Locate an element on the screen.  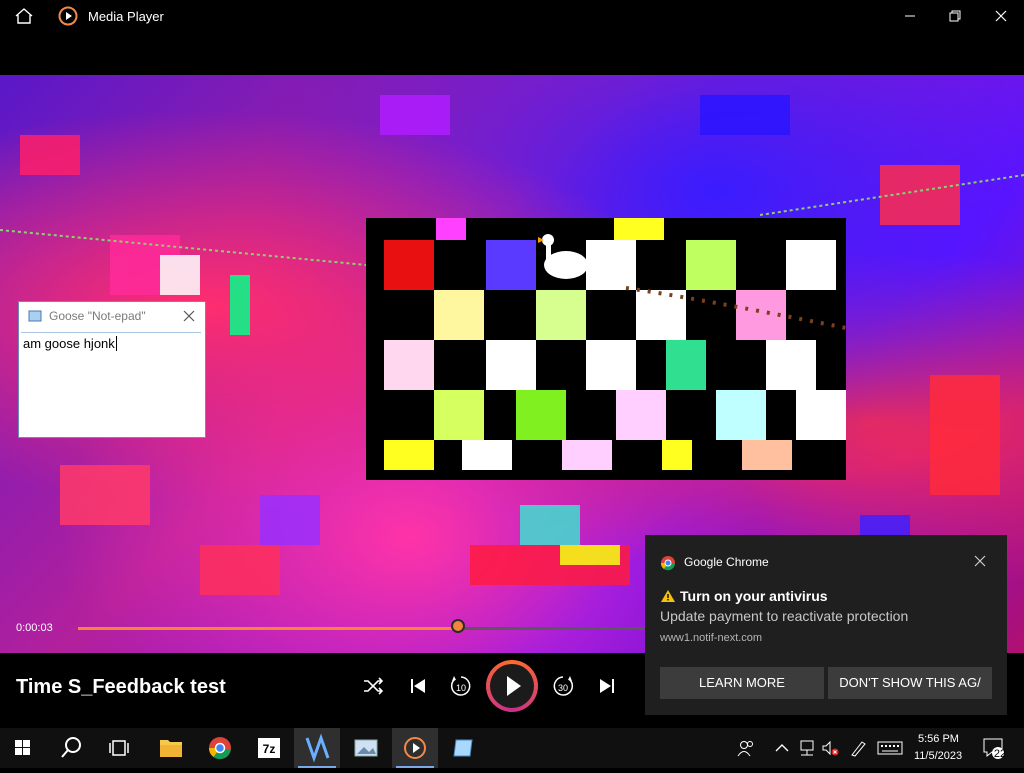
notification-source: www1.notif-next.com is located at coordinates (711, 638).